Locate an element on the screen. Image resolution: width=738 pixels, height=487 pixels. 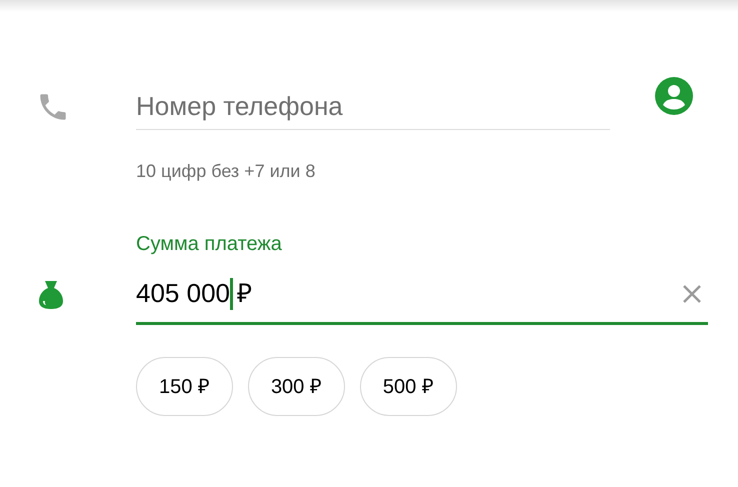
amount-chip: 150 ₽ is located at coordinates (184, 386).